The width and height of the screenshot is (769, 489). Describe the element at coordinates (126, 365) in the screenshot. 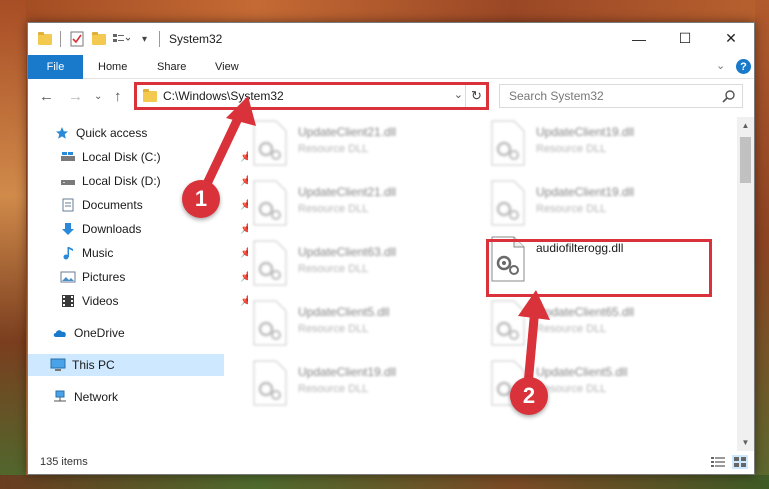

I see `sidebar-item-this-pc: This PC` at that location.